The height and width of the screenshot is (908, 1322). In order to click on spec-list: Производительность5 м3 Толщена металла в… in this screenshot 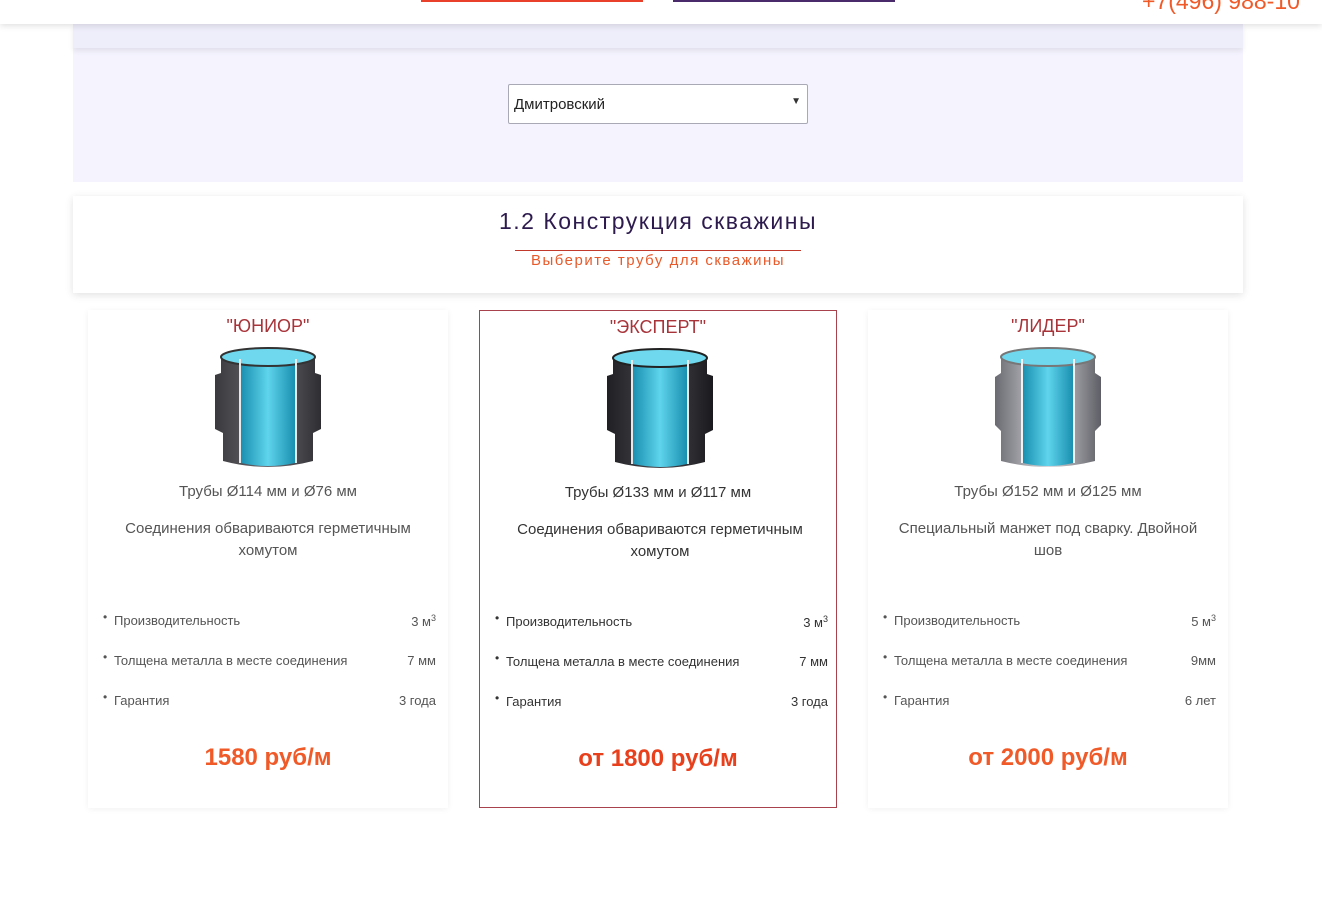, I will do `click(1049, 670)`.